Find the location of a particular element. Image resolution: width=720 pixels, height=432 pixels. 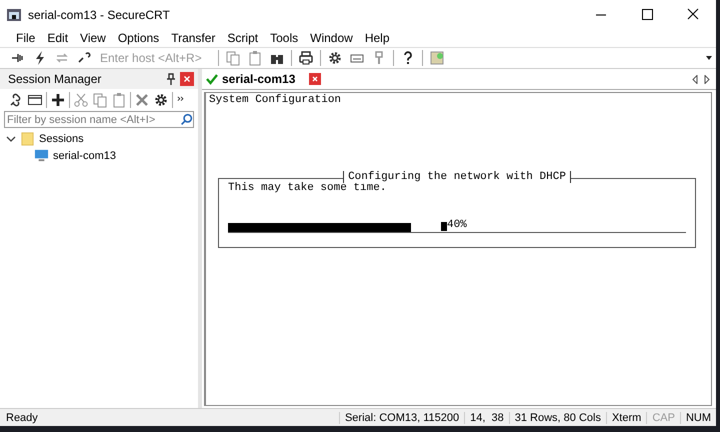

key-indicator: CAP is located at coordinates (663, 418).